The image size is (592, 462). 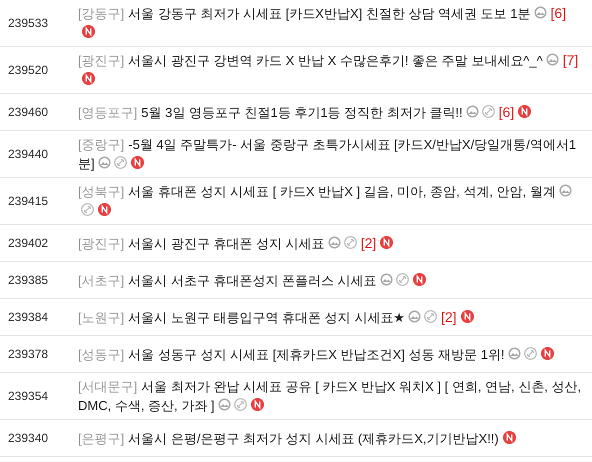 What do you see at coordinates (330, 280) in the screenshot?
I see `post-title: [서초구] 서울시 서초구 휴대폰성지 폰플러스 시세표` at bounding box center [330, 280].